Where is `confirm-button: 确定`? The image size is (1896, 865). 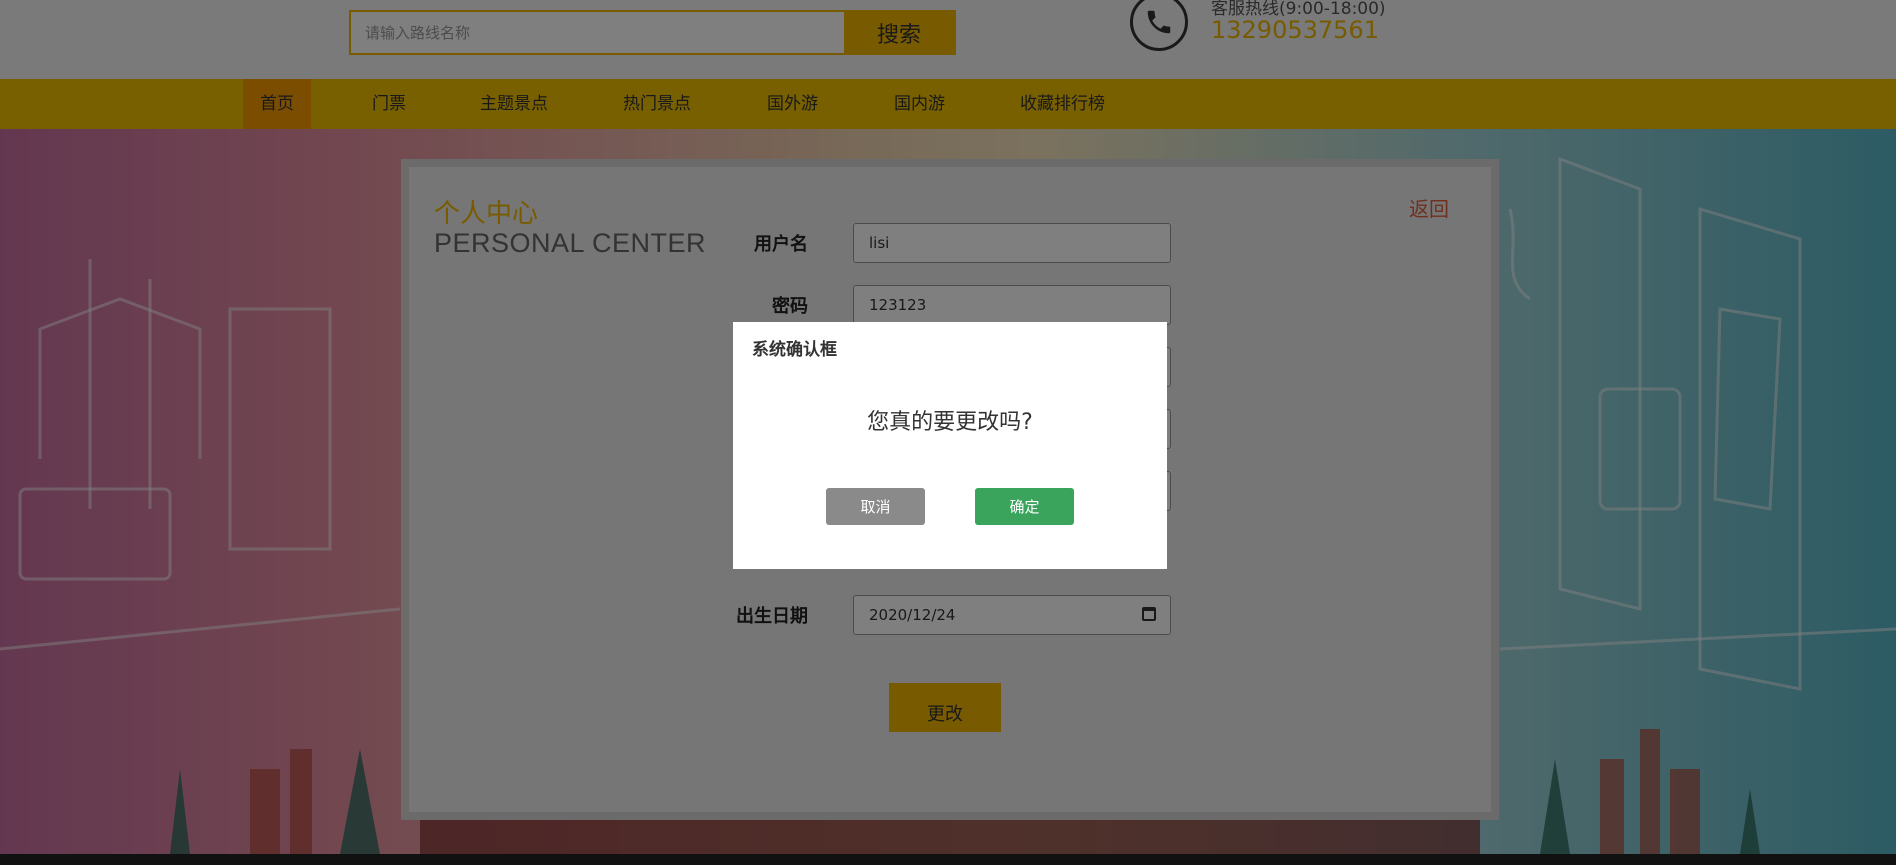
confirm-button: 确定 is located at coordinates (1024, 506).